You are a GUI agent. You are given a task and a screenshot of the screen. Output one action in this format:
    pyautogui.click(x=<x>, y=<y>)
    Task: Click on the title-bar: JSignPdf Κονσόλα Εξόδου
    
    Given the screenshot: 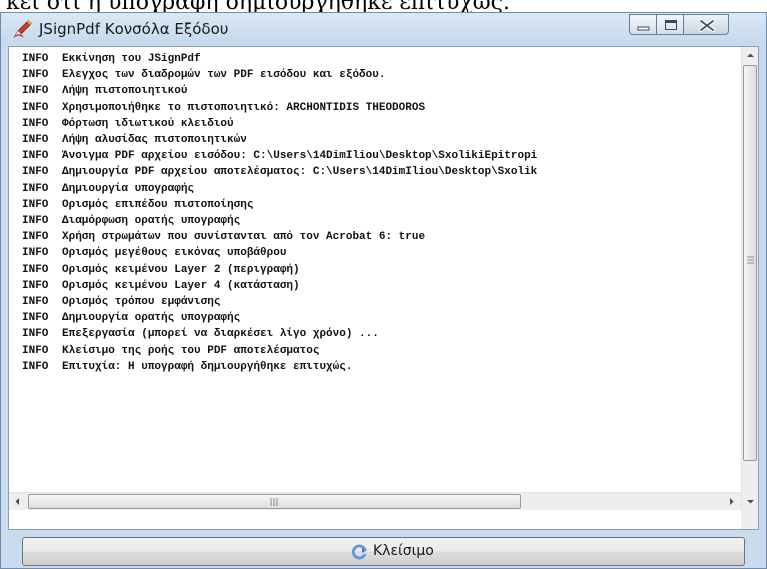 What is the action you would take?
    pyautogui.click(x=383, y=29)
    